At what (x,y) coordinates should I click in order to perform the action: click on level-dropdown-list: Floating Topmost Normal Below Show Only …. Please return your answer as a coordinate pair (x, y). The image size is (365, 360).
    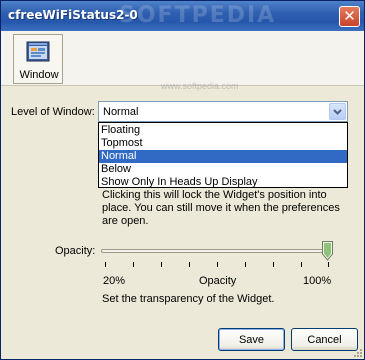
    Looking at the image, I should click on (223, 155).